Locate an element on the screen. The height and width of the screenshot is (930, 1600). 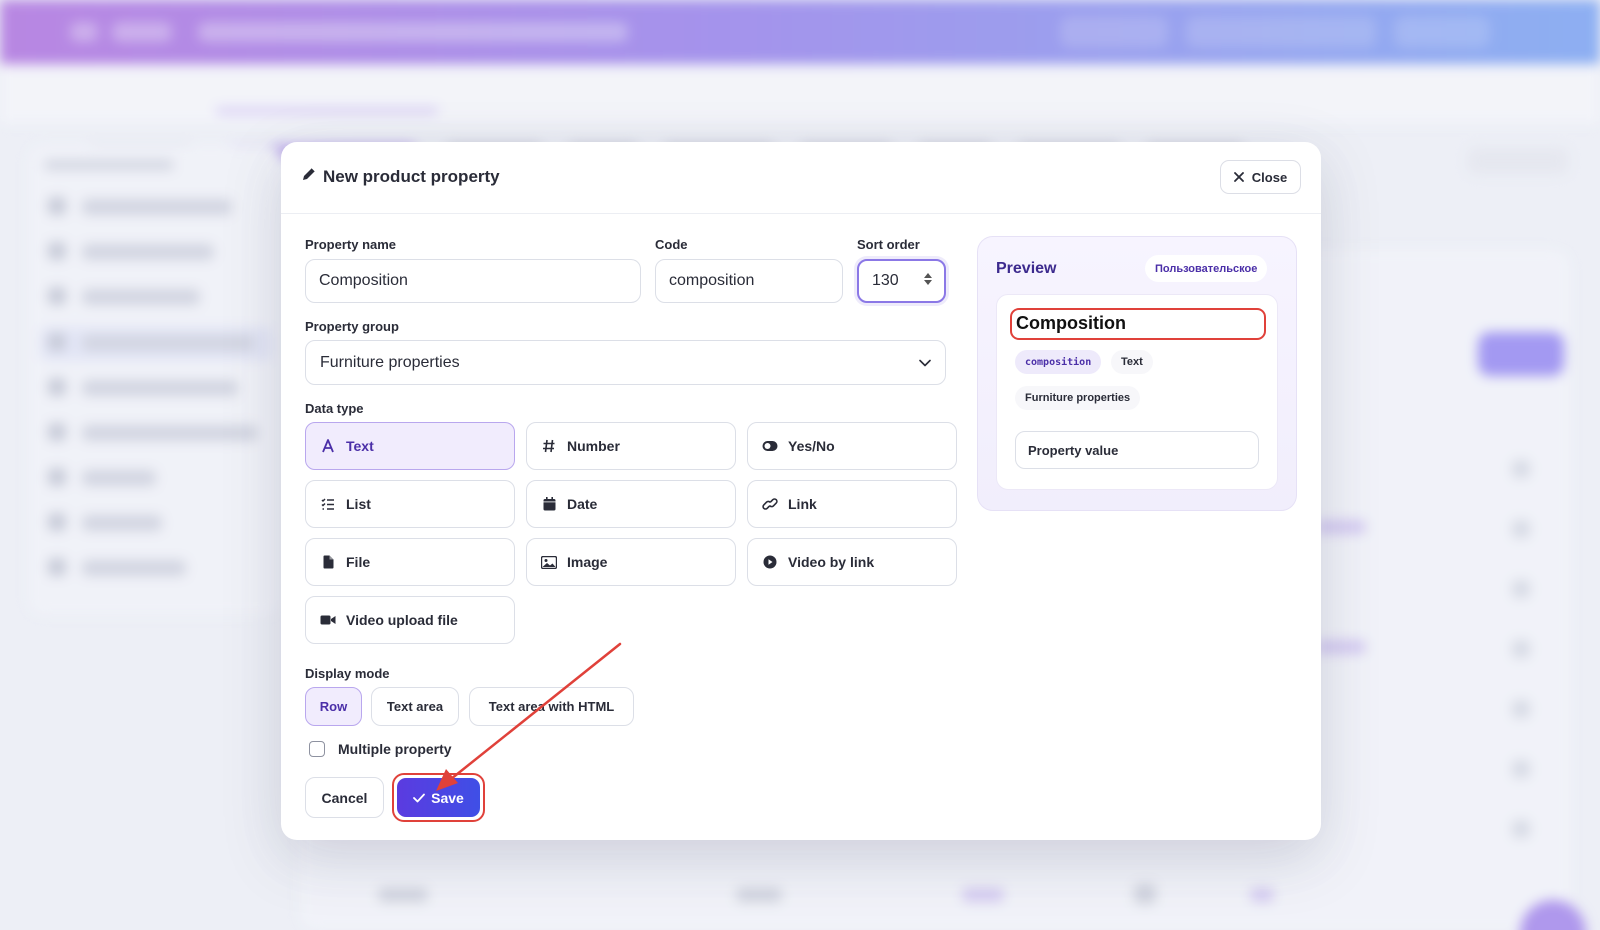
close-button: Close is located at coordinates (1260, 177).